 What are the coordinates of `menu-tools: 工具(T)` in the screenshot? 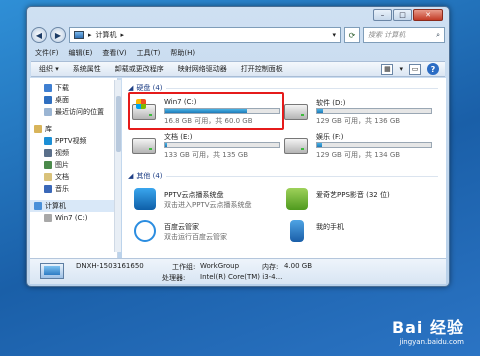 It's located at (149, 53).